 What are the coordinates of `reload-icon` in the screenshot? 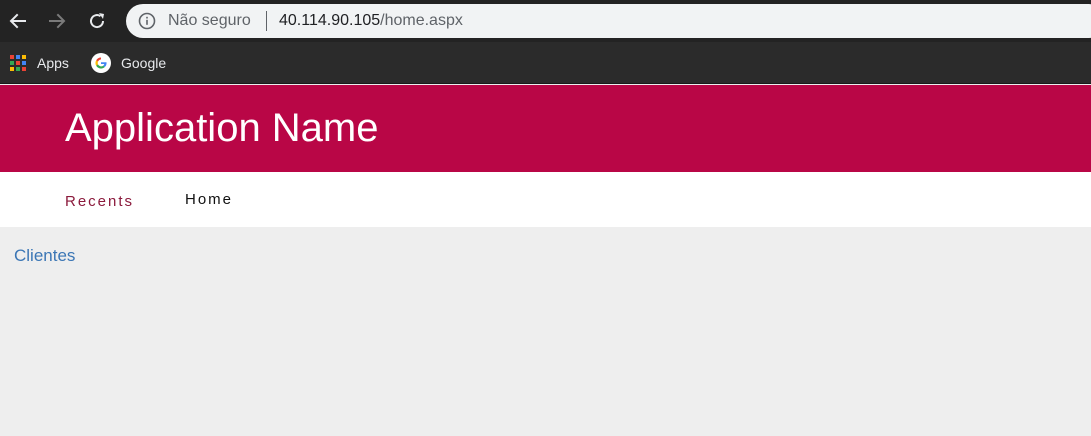 It's located at (97, 21).